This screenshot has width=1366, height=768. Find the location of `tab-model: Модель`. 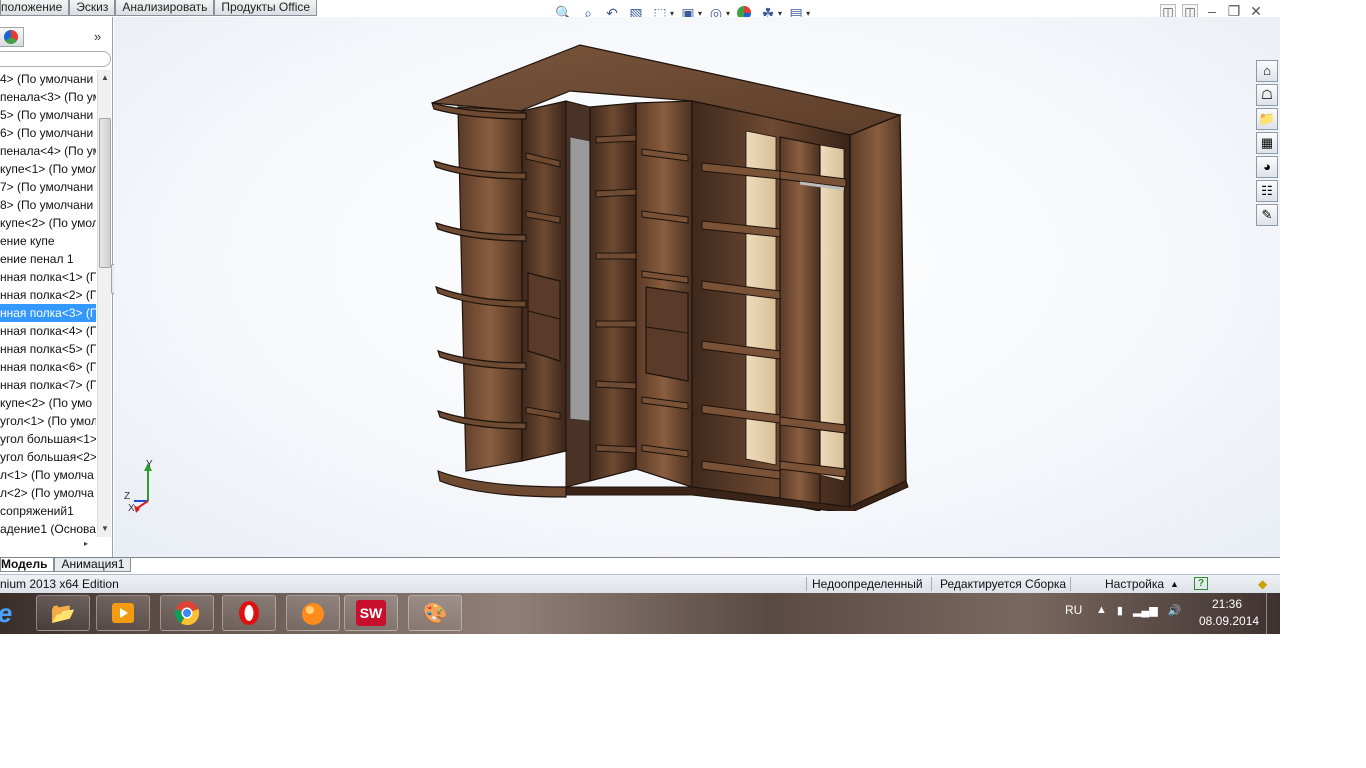

tab-model: Модель is located at coordinates (27, 565).